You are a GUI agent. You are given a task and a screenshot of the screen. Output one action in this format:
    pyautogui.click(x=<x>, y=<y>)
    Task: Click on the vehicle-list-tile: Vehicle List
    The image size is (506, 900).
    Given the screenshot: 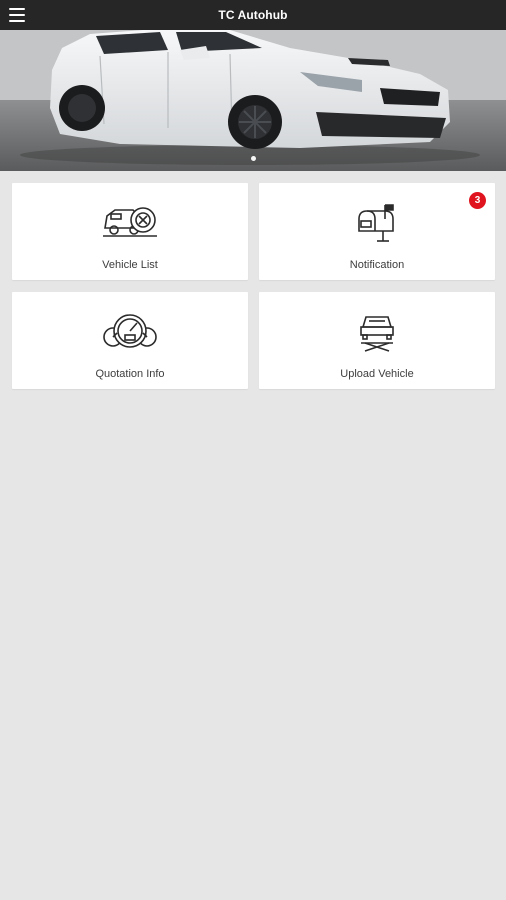 What is the action you would take?
    pyautogui.click(x=130, y=231)
    